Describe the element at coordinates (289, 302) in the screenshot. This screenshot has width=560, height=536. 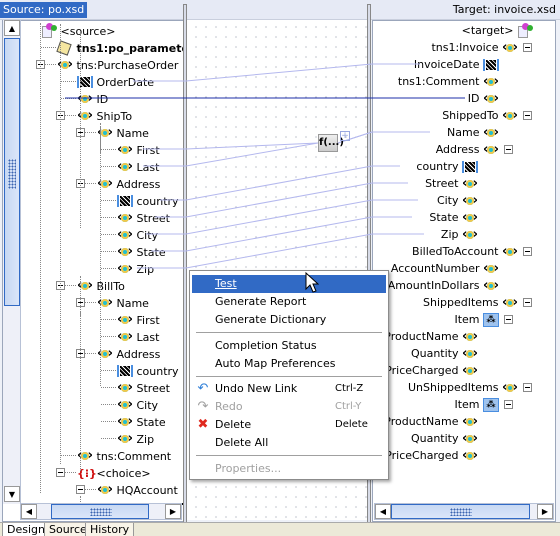
I see `menu-item-generate-report: Generate Report` at that location.